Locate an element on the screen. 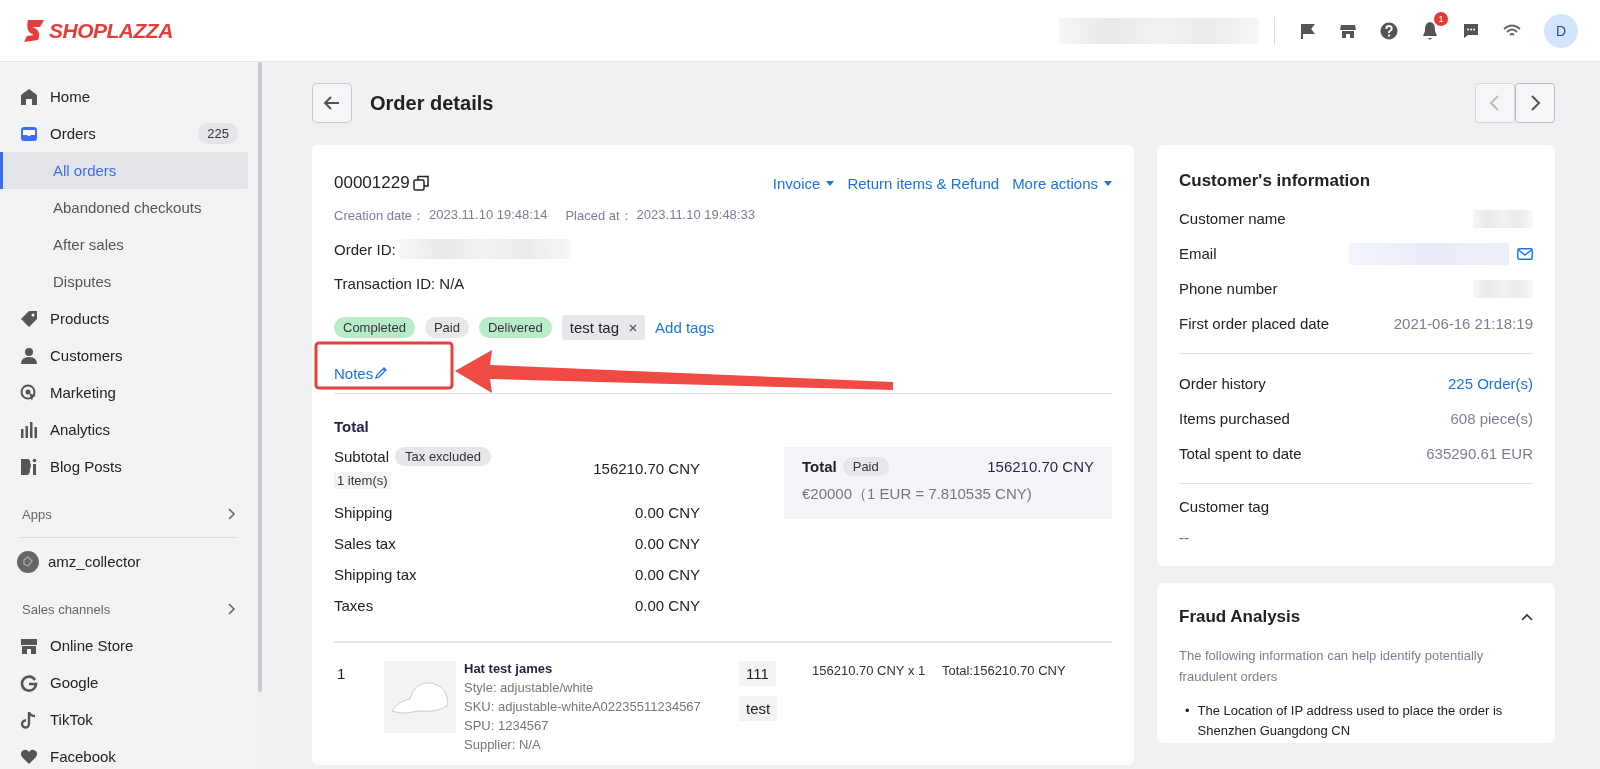 The height and width of the screenshot is (769, 1600). notes-link: Notes is located at coordinates (361, 373).